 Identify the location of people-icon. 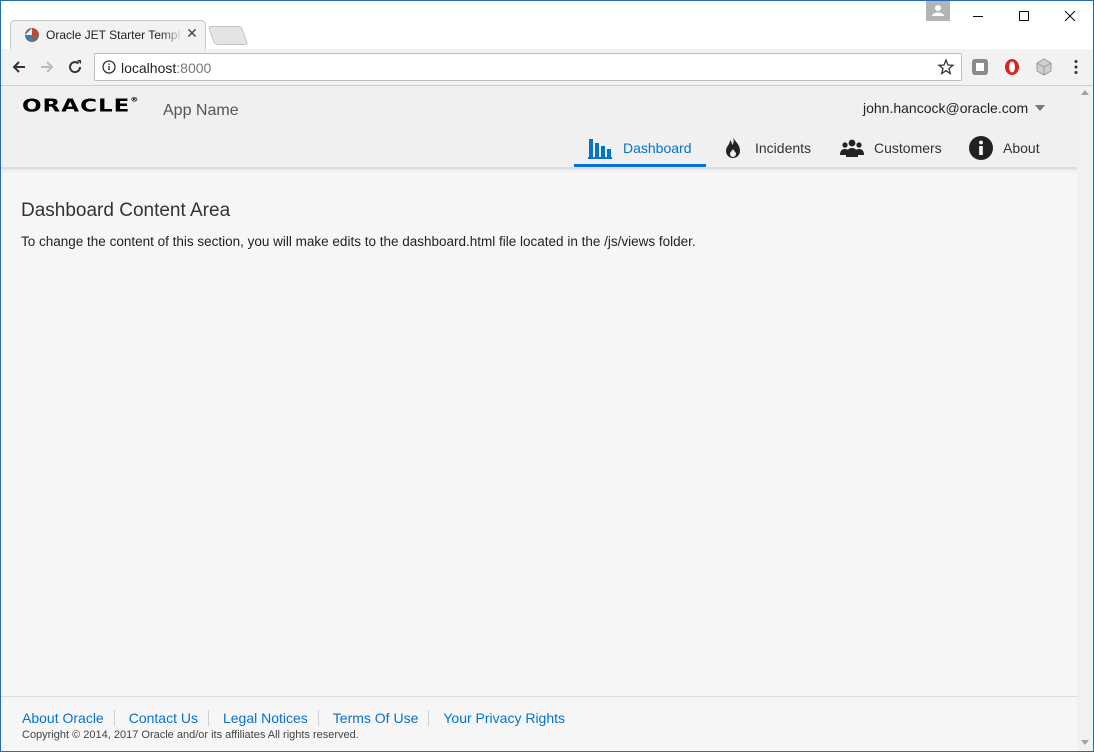
(852, 148).